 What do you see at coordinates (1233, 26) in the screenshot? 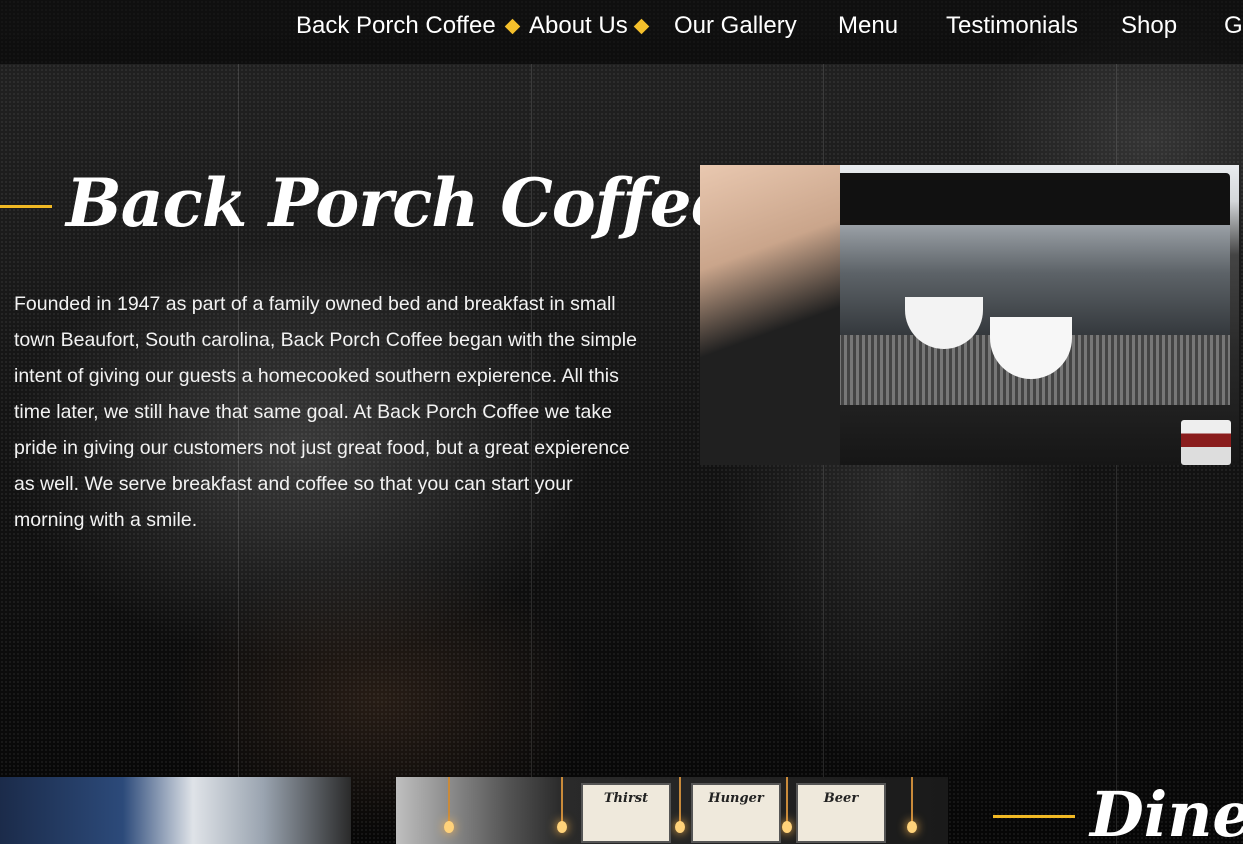
I see `nav-item-go: Go` at bounding box center [1233, 26].